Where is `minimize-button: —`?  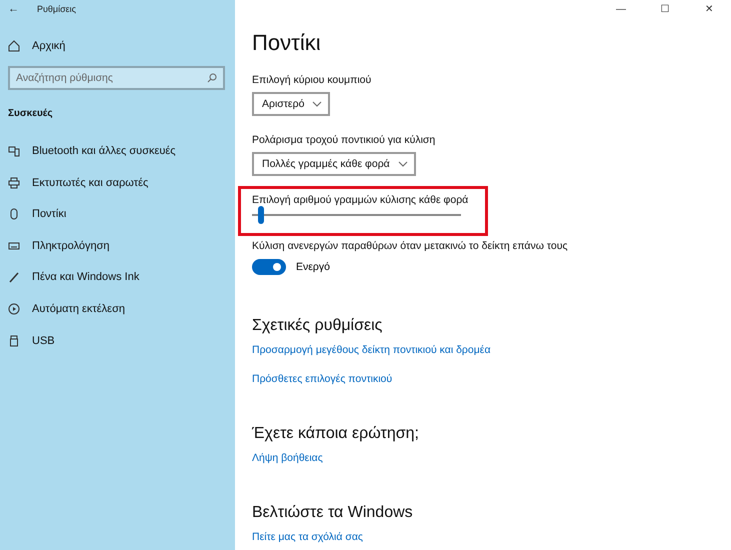 minimize-button: — is located at coordinates (621, 9).